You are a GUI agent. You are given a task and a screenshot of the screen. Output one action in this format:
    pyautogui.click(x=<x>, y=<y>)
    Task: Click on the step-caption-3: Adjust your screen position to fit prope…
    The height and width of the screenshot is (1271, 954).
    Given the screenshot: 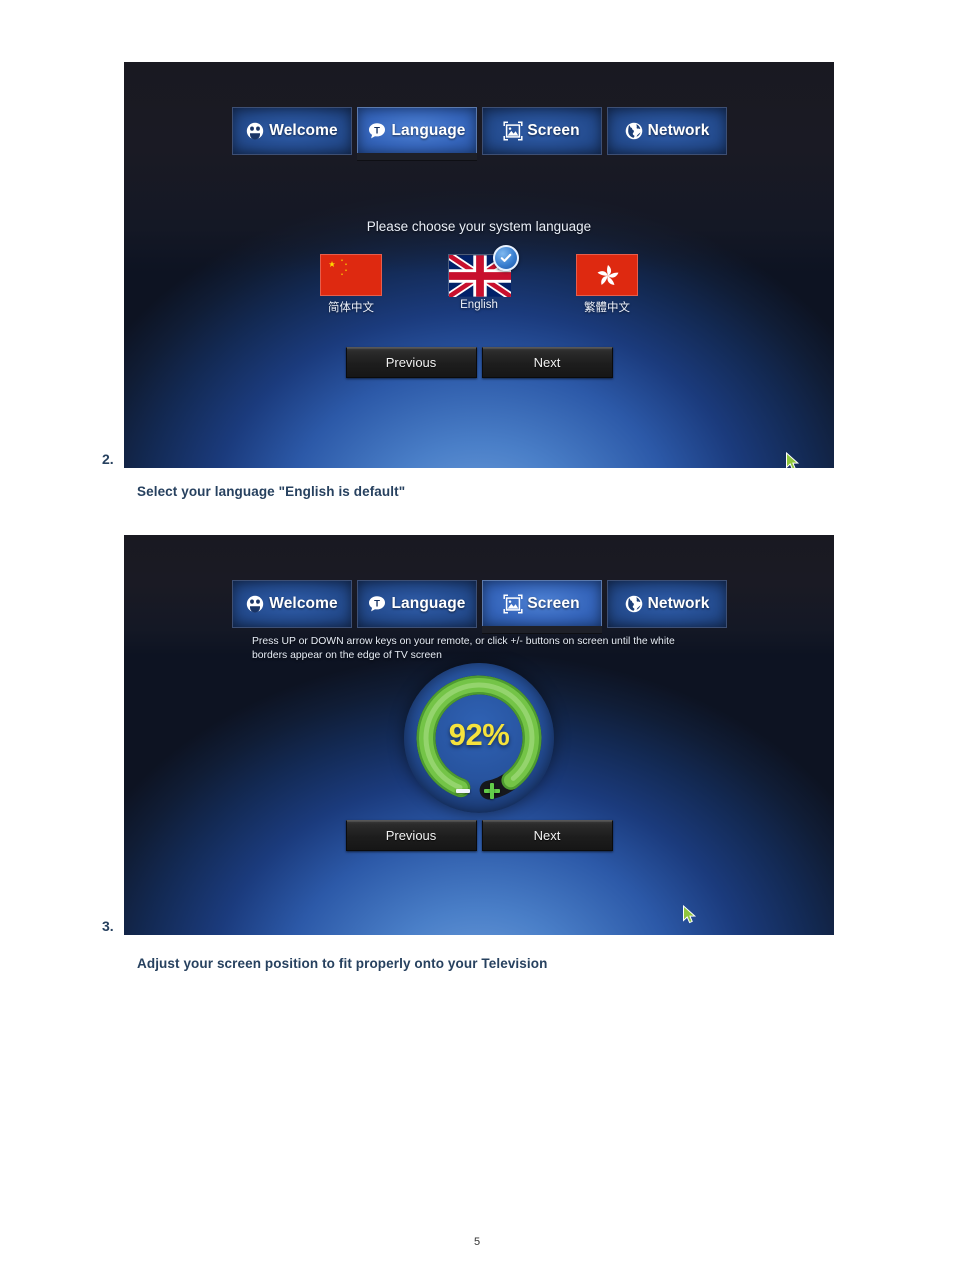 What is the action you would take?
    pyautogui.click(x=342, y=963)
    